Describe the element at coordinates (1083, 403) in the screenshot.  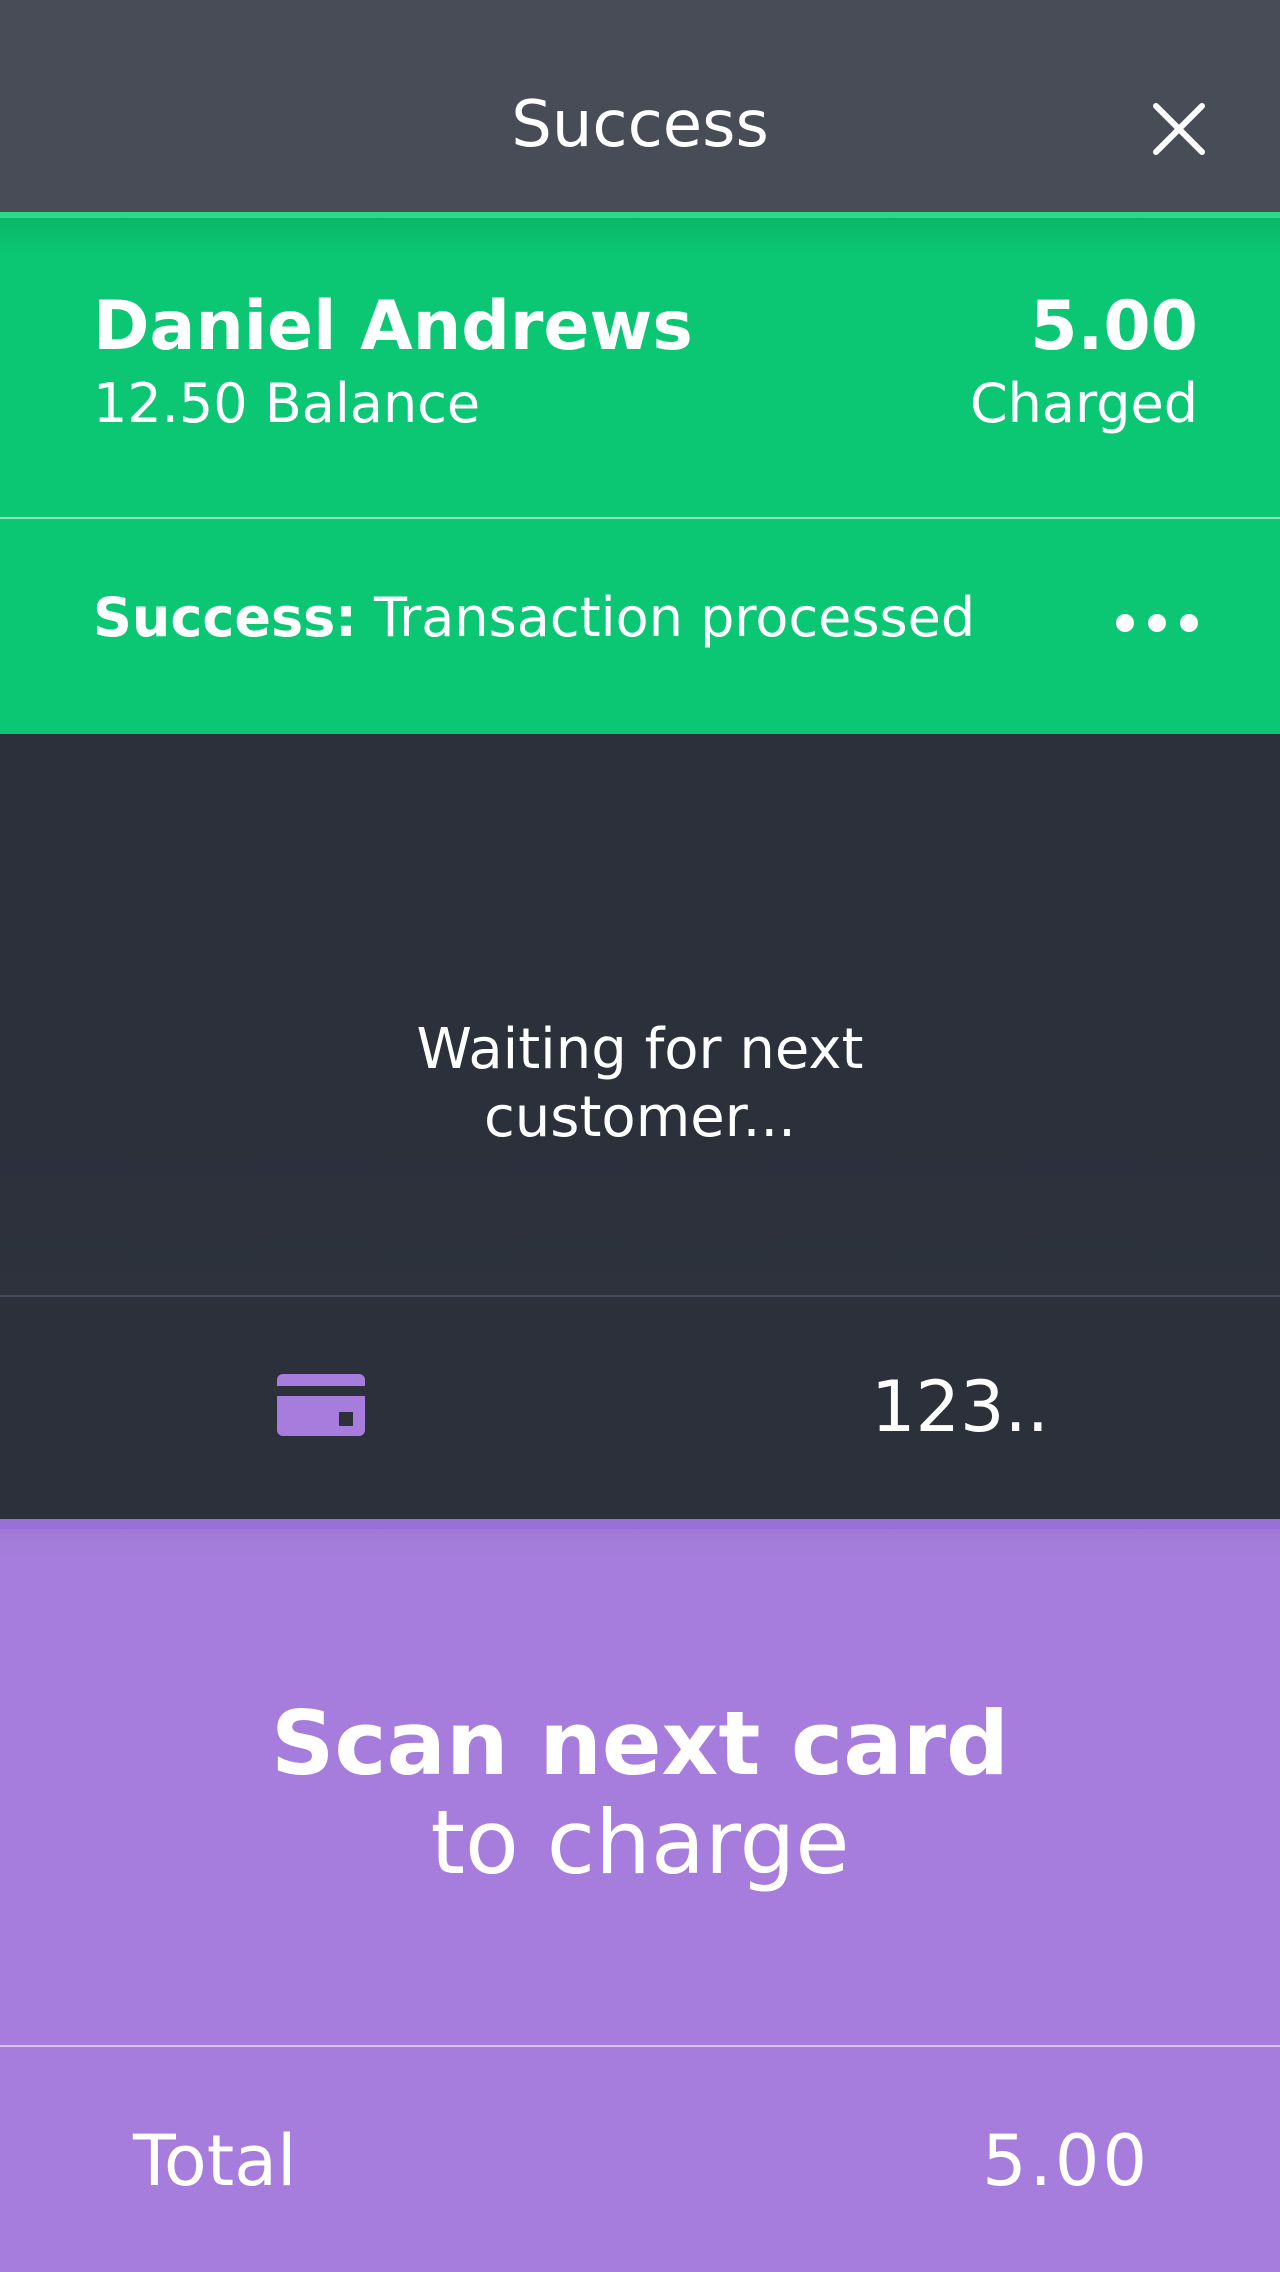
I see `charged-label: Charged` at that location.